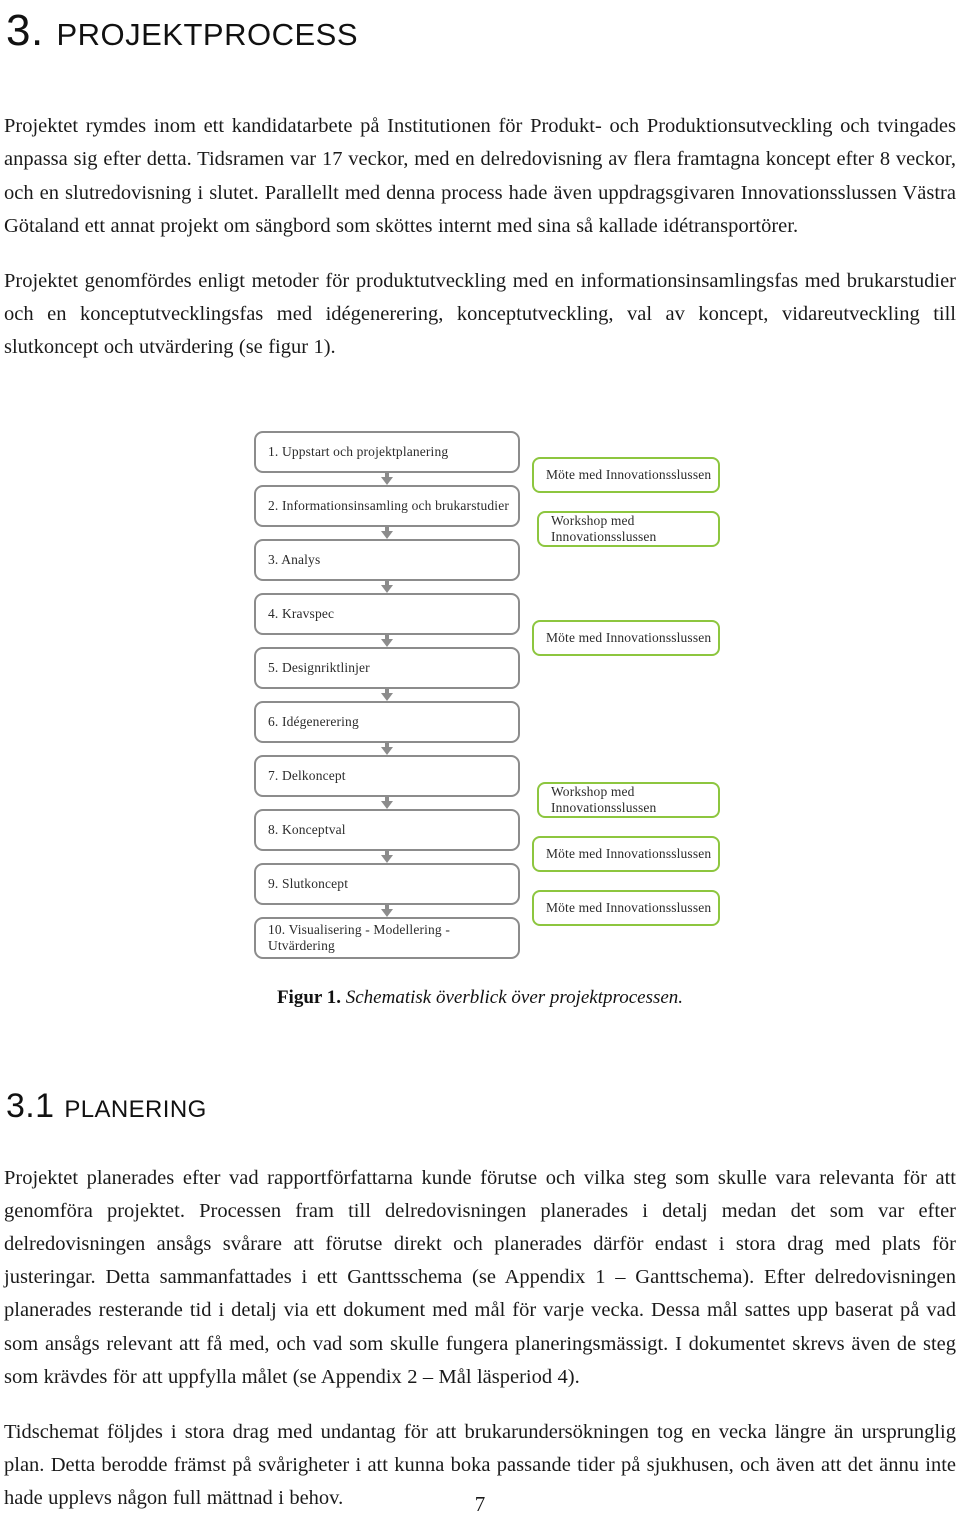 This screenshot has height=1539, width=960. I want to click on section-number: 3., so click(25, 30).